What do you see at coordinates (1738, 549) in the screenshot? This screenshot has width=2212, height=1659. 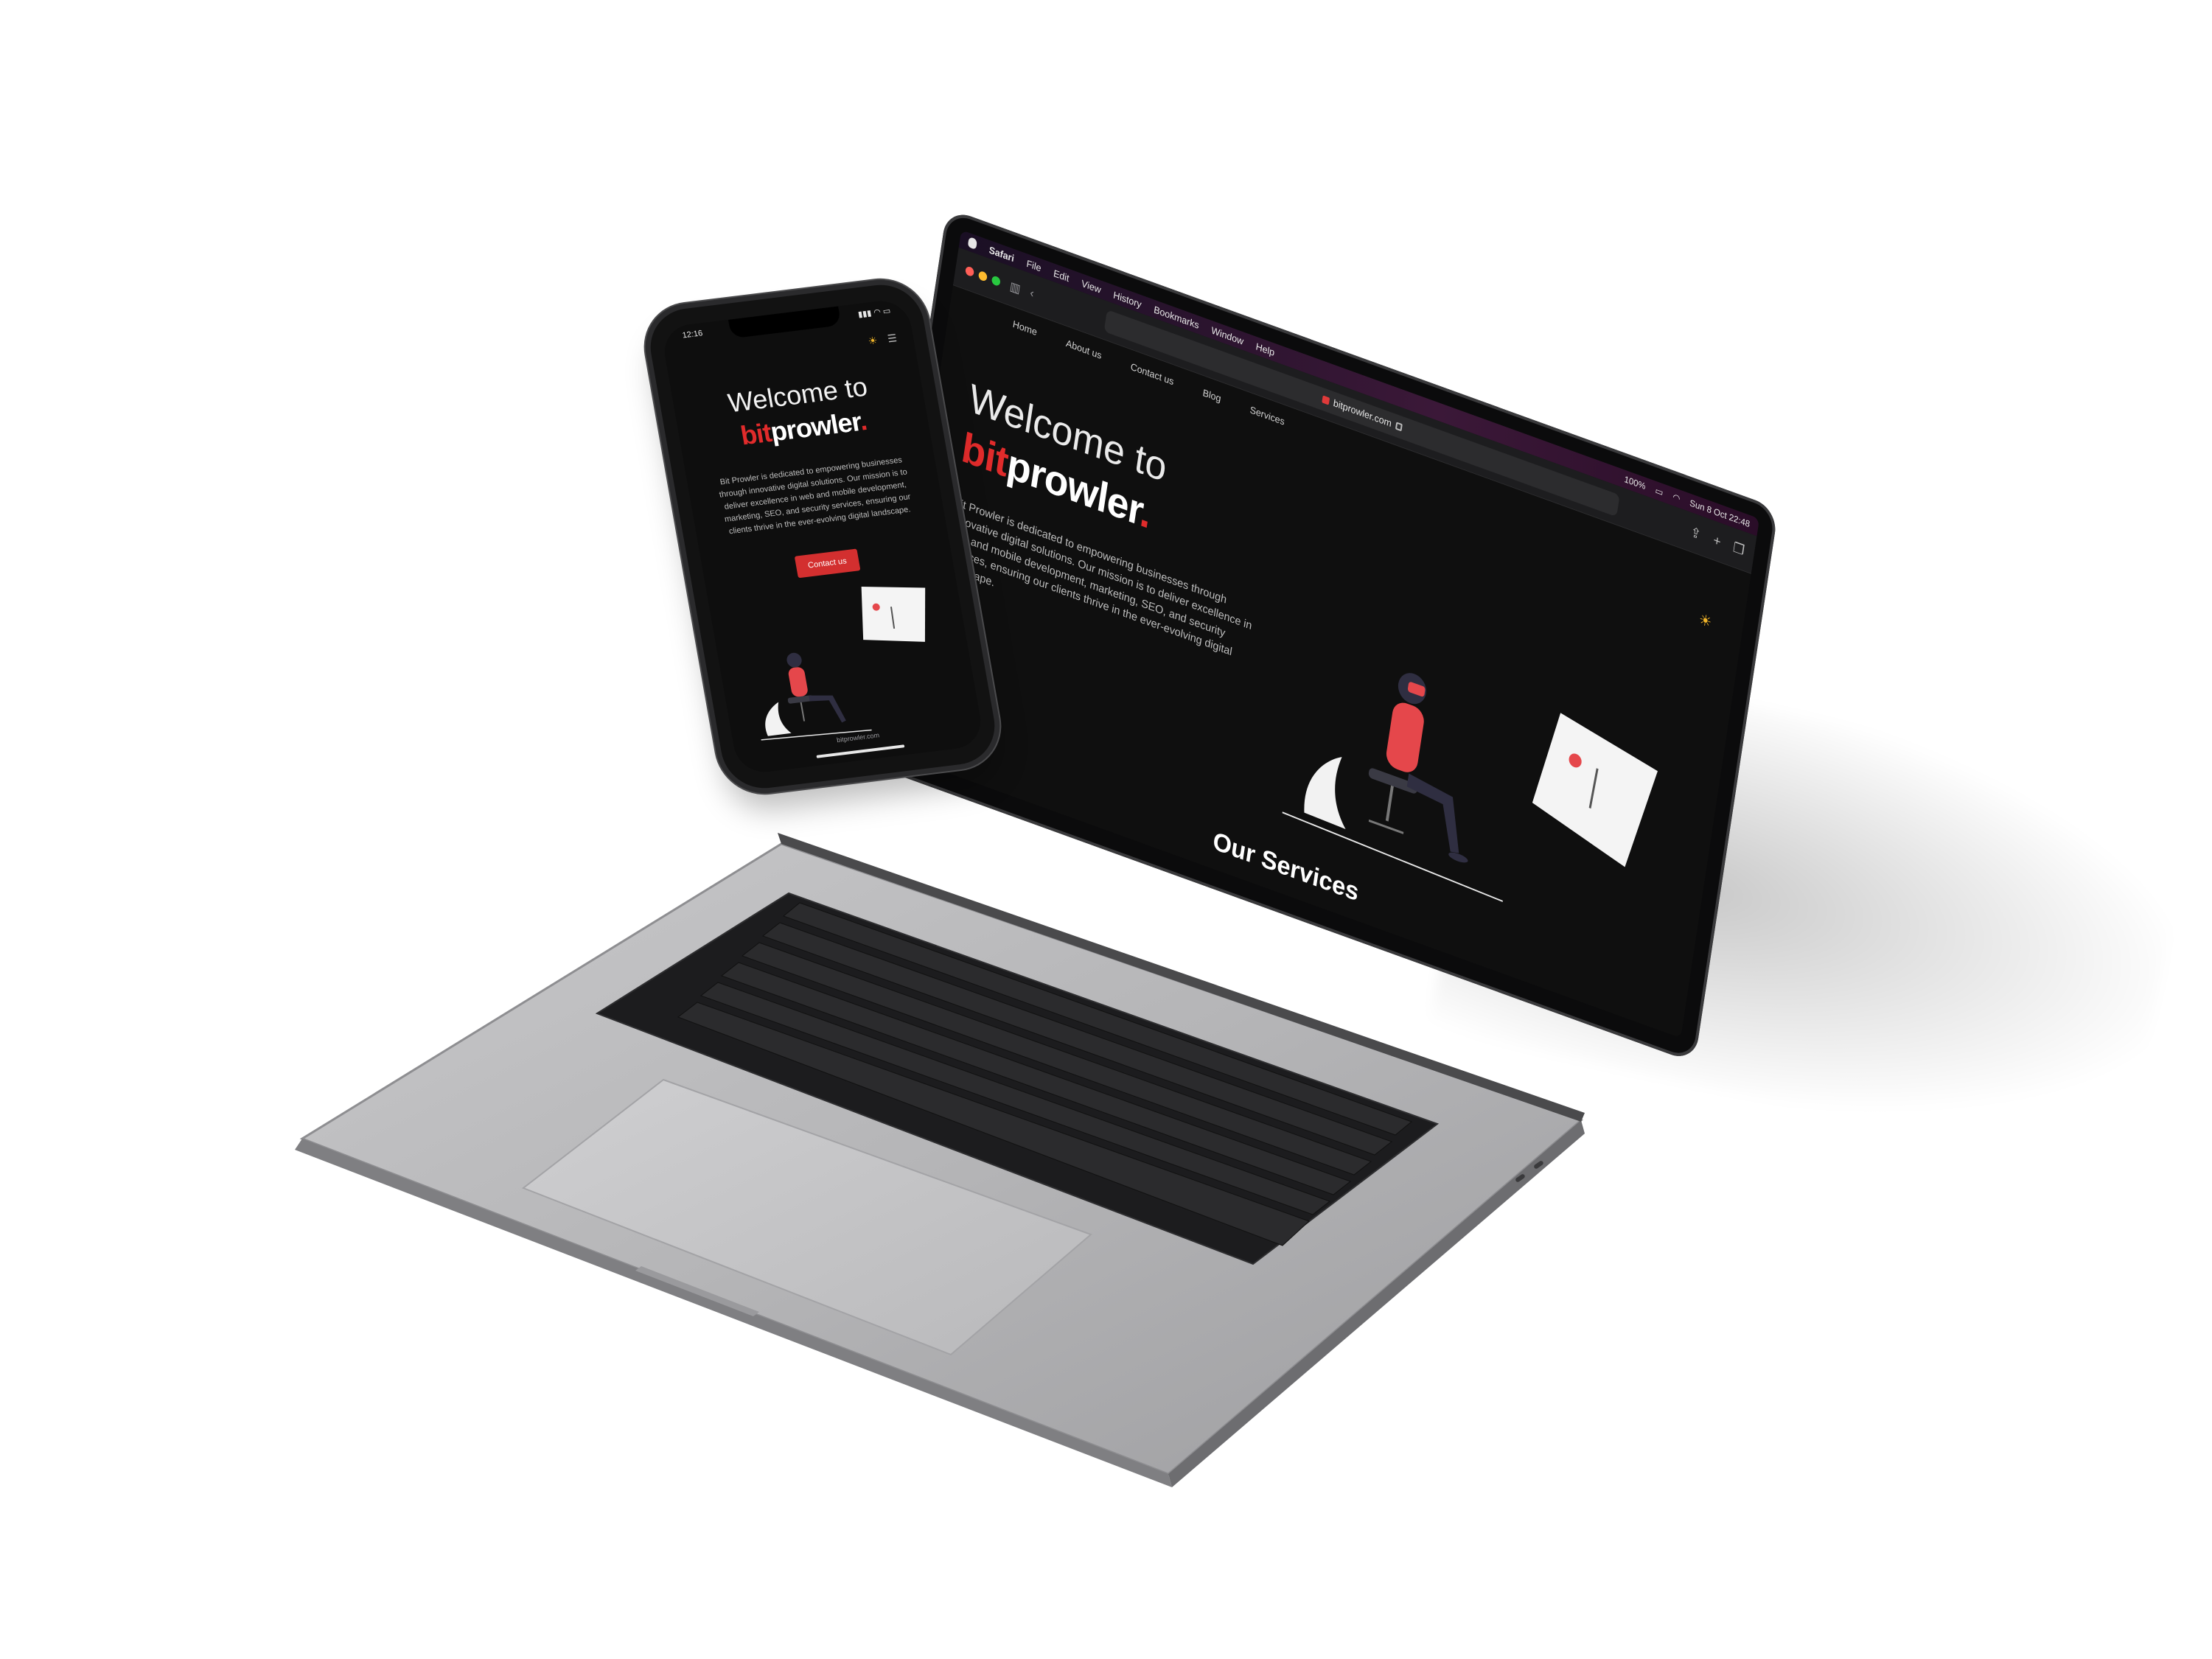 I see `tabs-icon: ❐` at bounding box center [1738, 549].